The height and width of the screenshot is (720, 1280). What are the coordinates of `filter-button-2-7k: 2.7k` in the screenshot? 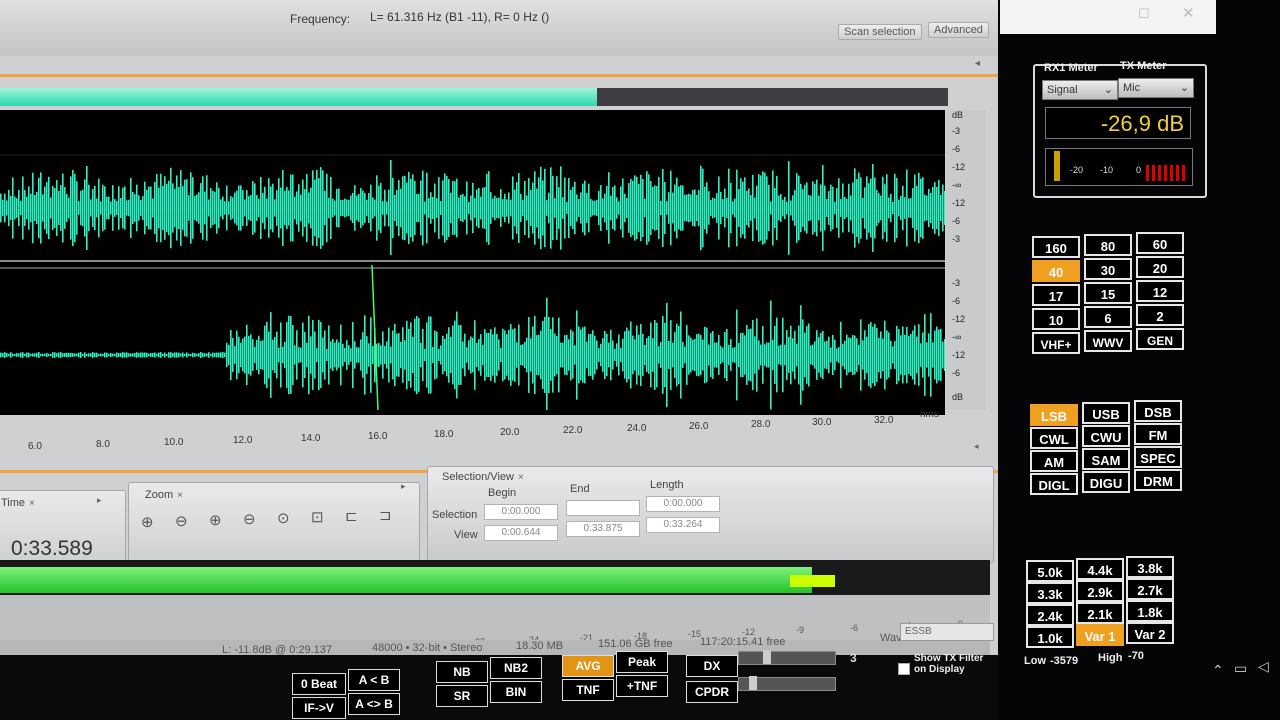 It's located at (1150, 589).